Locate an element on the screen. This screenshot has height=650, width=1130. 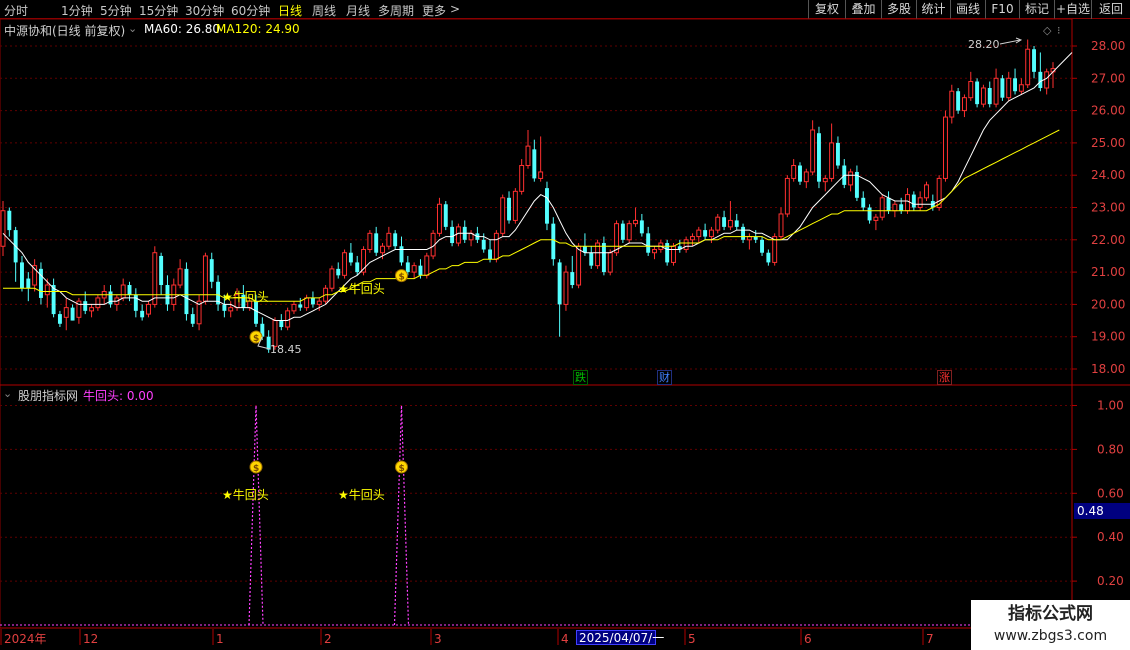
x-axis-label: 2024年 is located at coordinates (25, 639).